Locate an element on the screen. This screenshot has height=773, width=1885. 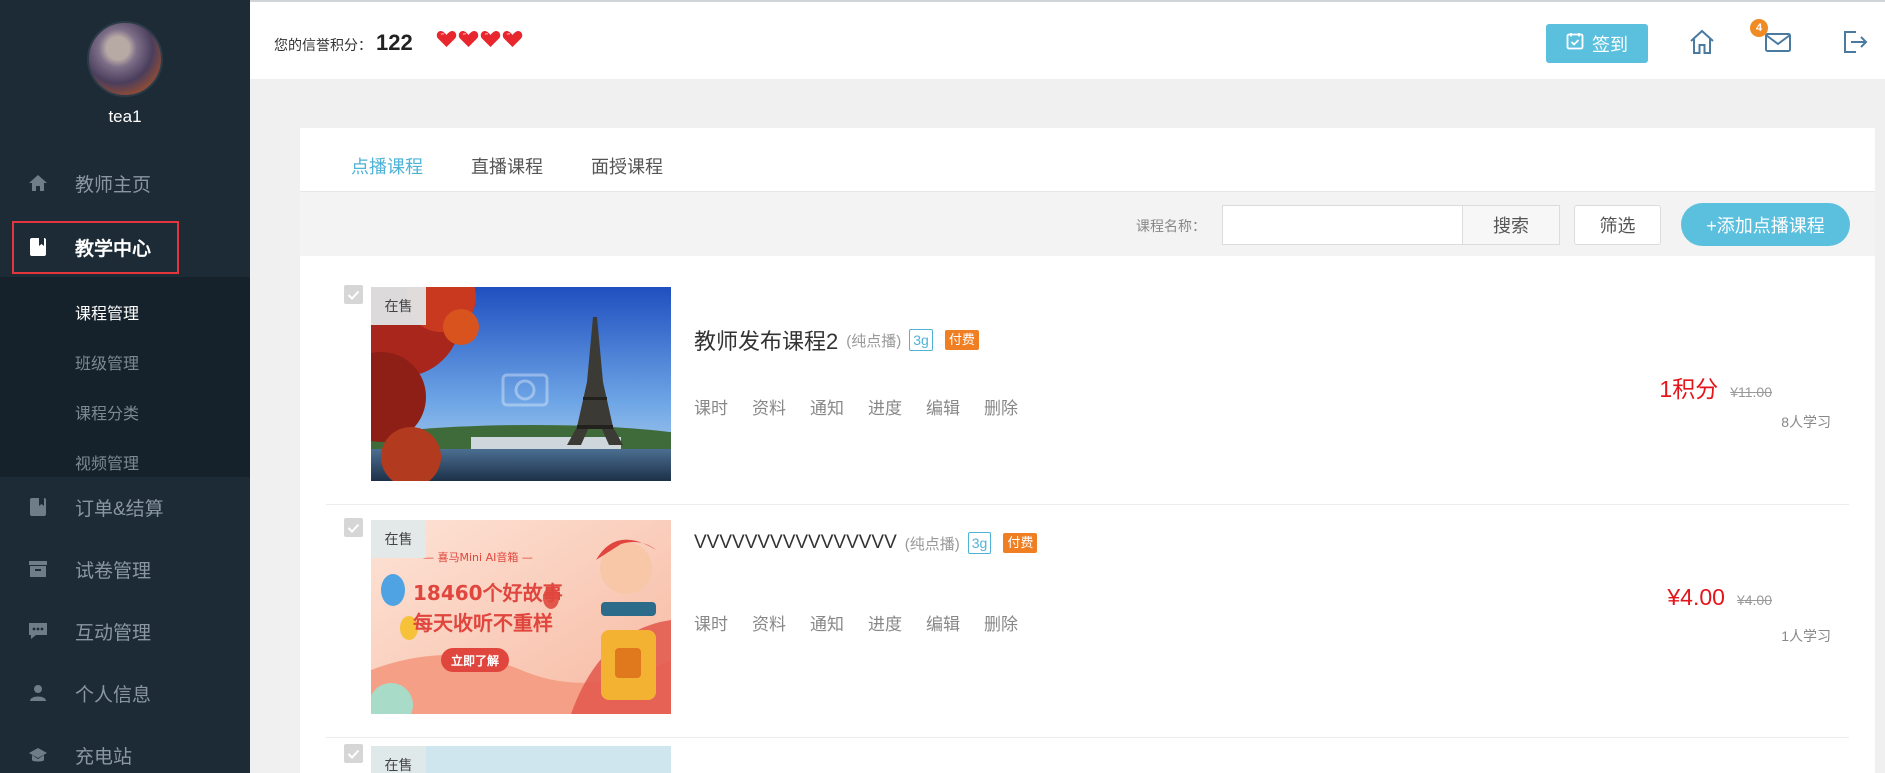
search-button: 搜索 is located at coordinates (1511, 225).